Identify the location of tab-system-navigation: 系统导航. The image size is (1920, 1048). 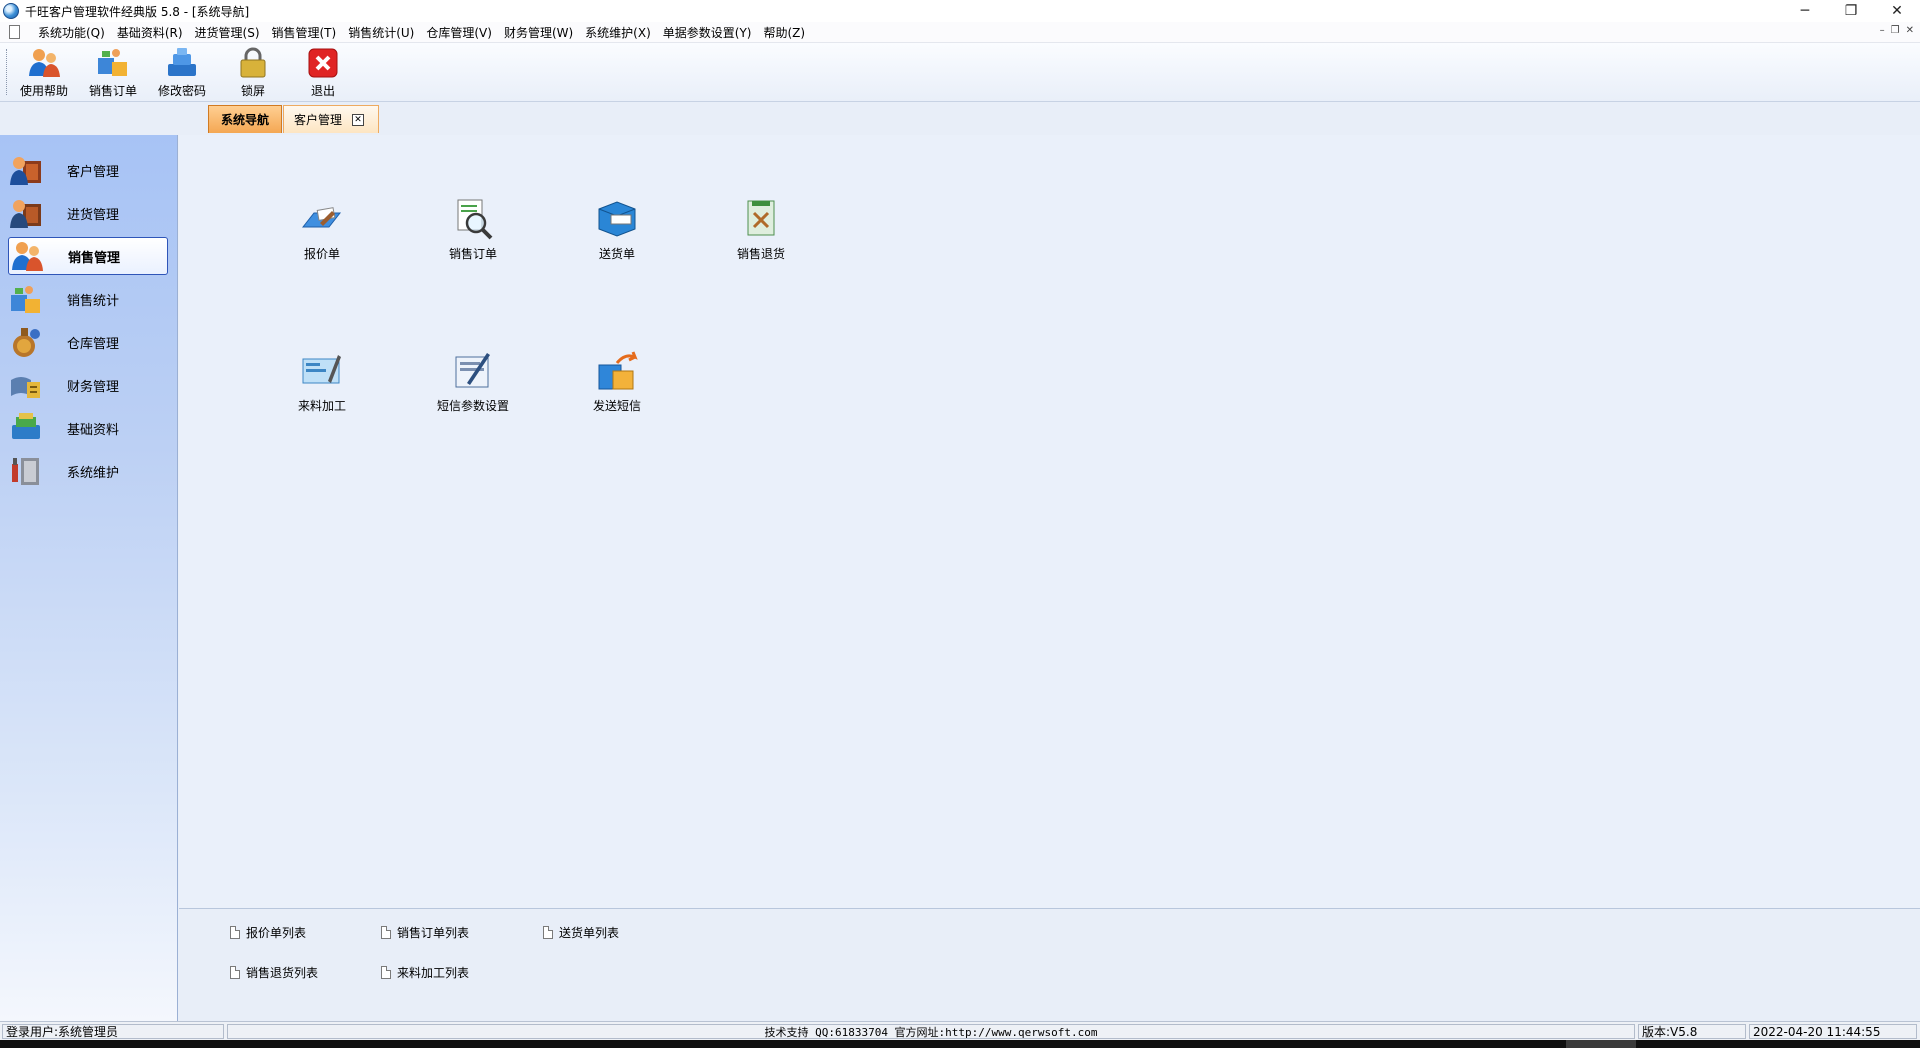
(245, 119).